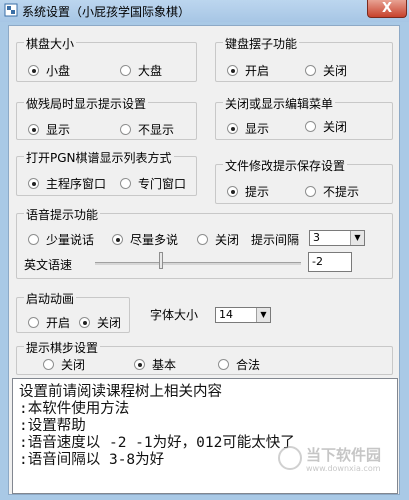  I want to click on watermark: 当下软件园 www.downxia.com, so click(338, 461).